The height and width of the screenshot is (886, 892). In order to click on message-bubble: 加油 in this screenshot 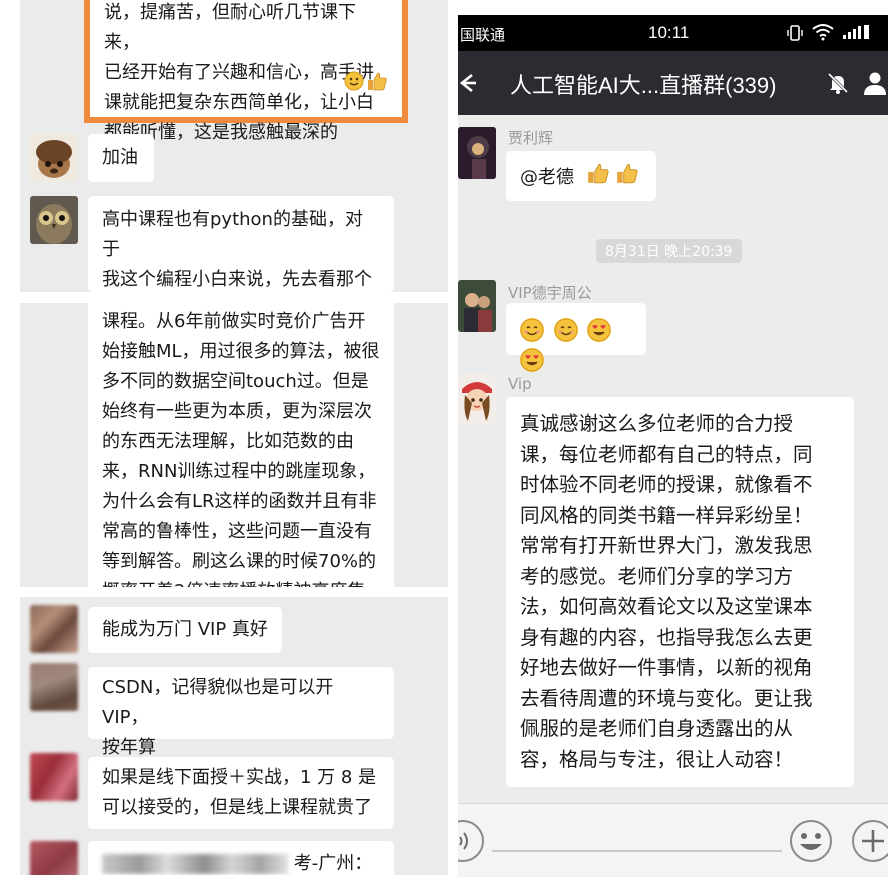, I will do `click(121, 158)`.